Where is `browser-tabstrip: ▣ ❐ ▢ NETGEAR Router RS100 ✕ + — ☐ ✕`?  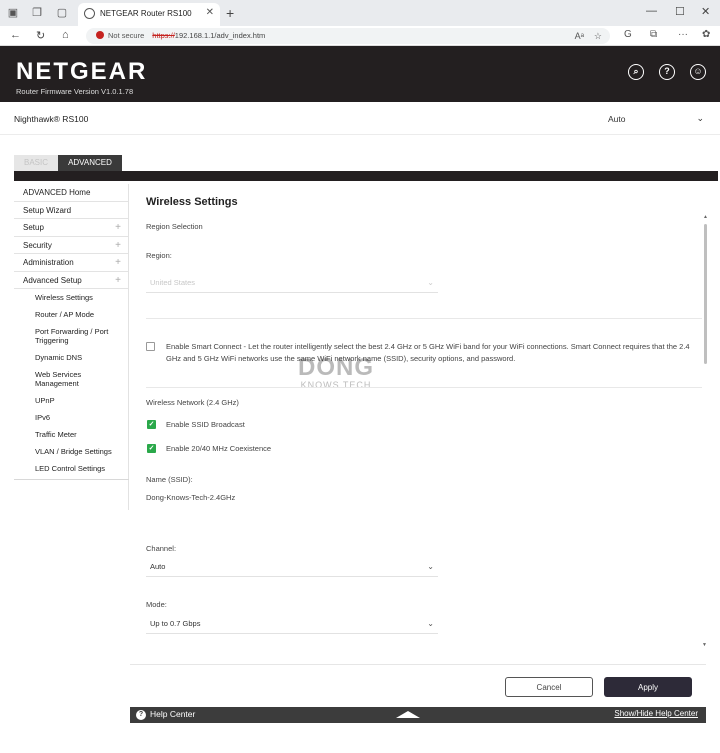
browser-tabstrip: ▣ ❐ ▢ NETGEAR Router RS100 ✕ + — ☐ ✕ is located at coordinates (360, 13).